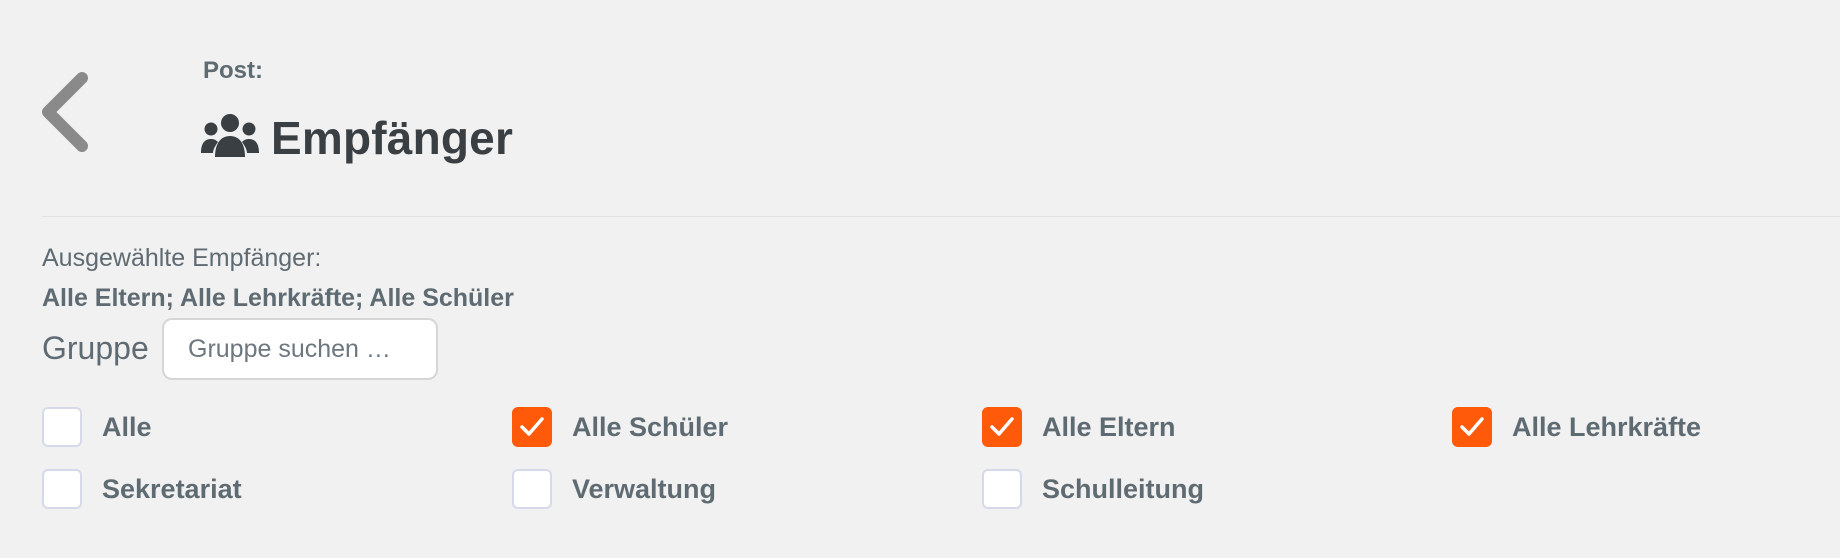  I want to click on option-label: Alle Schüler, so click(650, 426).